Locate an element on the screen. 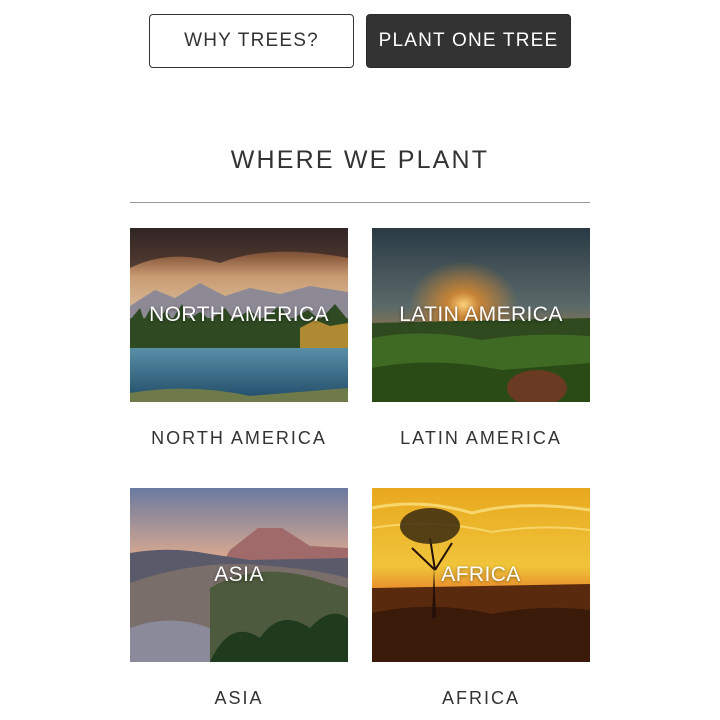 The image size is (720, 720). section-title: WHERE WE PLANT is located at coordinates (360, 160).